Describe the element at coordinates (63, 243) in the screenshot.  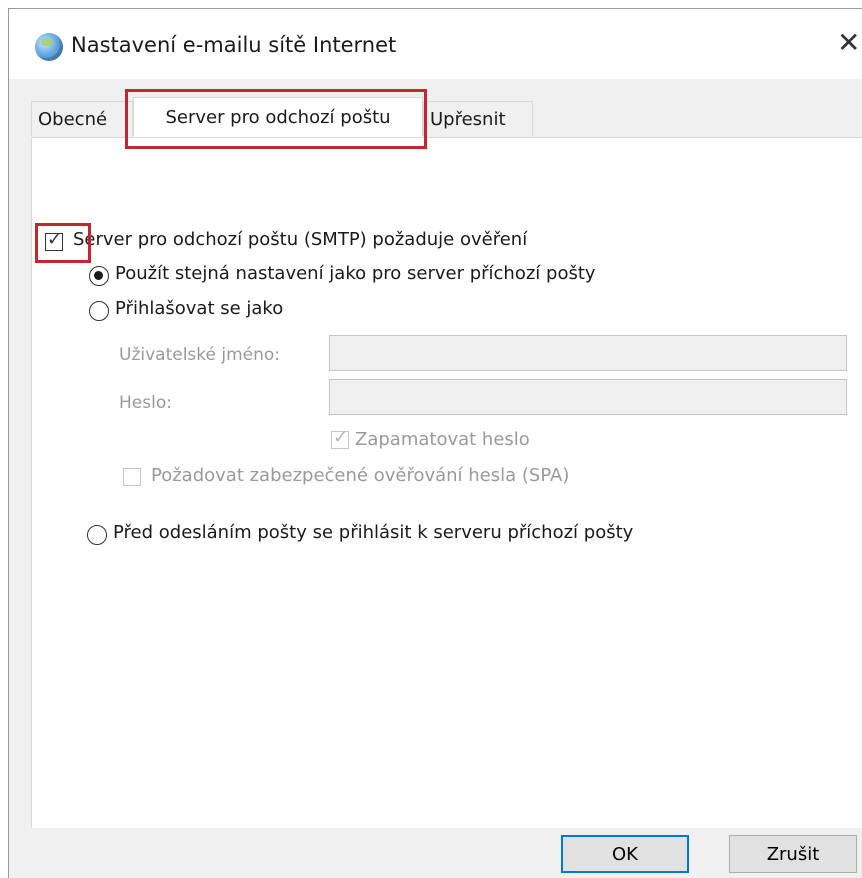
I see `checkbox-highlight-box` at that location.